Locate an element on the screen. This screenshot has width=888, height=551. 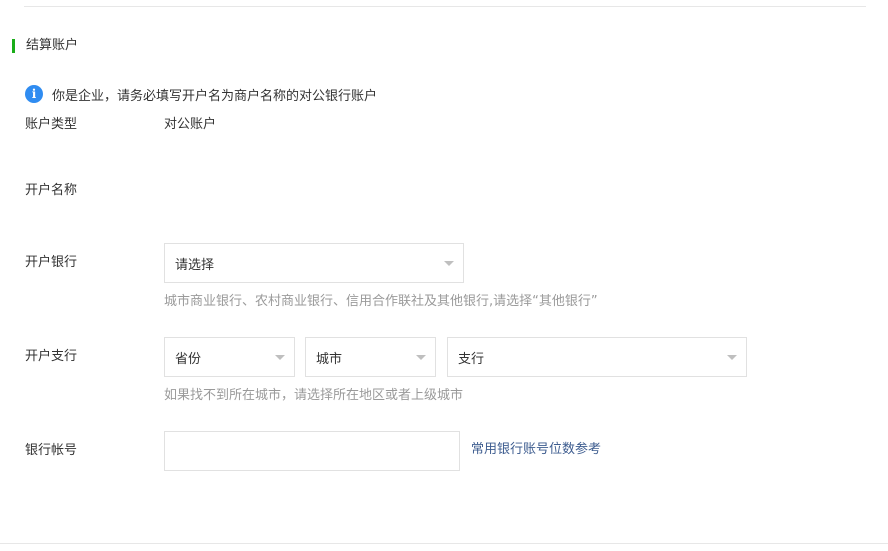
account-type-value: 对公账户 is located at coordinates (190, 124).